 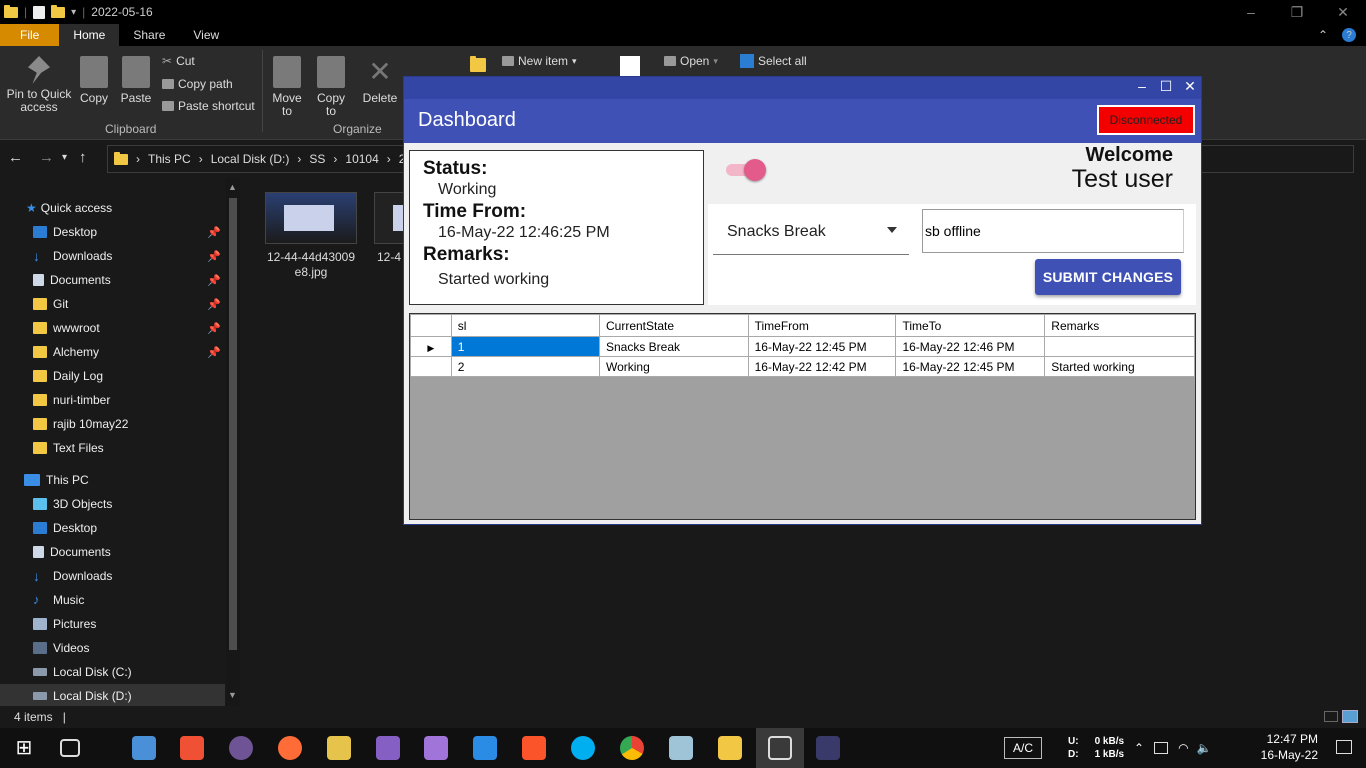 What do you see at coordinates (970, 346) in the screenshot?
I see `cell-time-to: 16-May-22 12:46 PM` at bounding box center [970, 346].